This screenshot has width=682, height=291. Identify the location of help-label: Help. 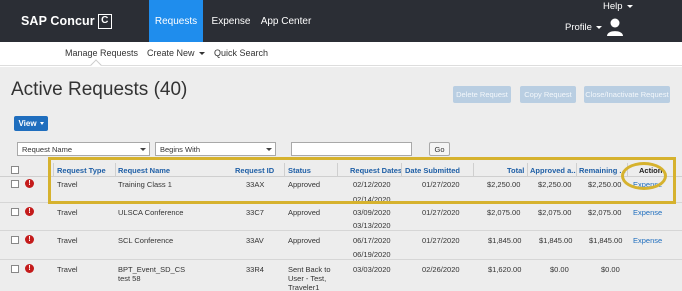
(613, 6).